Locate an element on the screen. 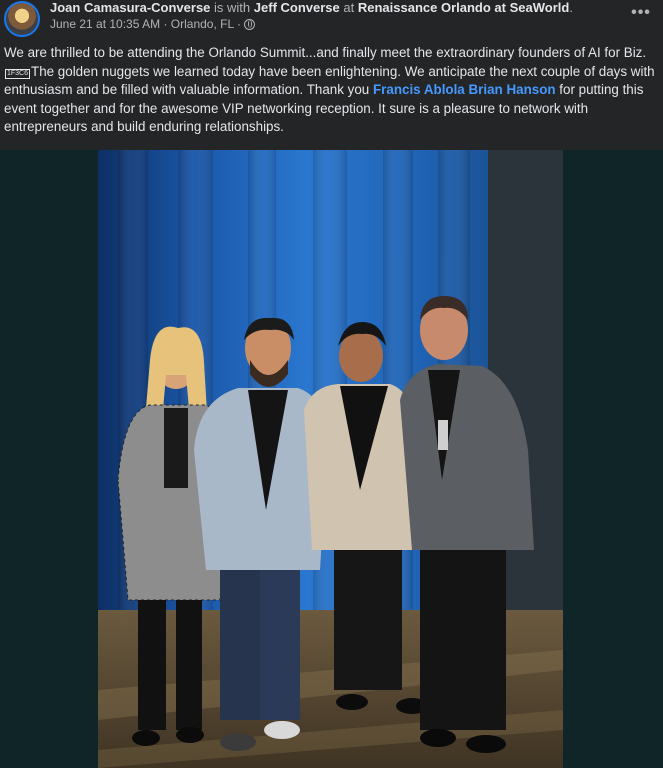  mention-francis-ablola: Francis Ablola is located at coordinates (419, 89).